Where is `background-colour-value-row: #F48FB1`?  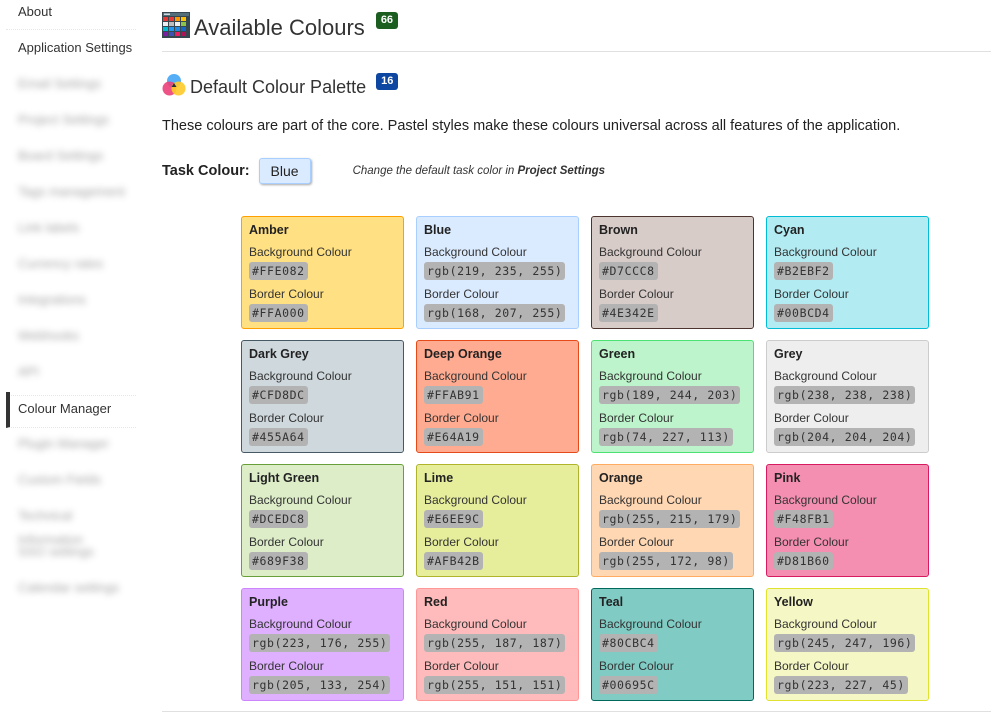 background-colour-value-row: #F48FB1 is located at coordinates (847, 521).